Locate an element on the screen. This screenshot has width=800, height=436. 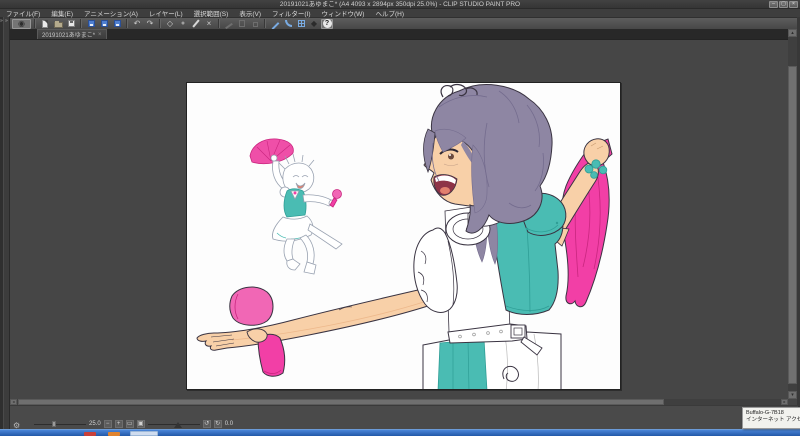
export-icon is located at coordinates (104, 23).